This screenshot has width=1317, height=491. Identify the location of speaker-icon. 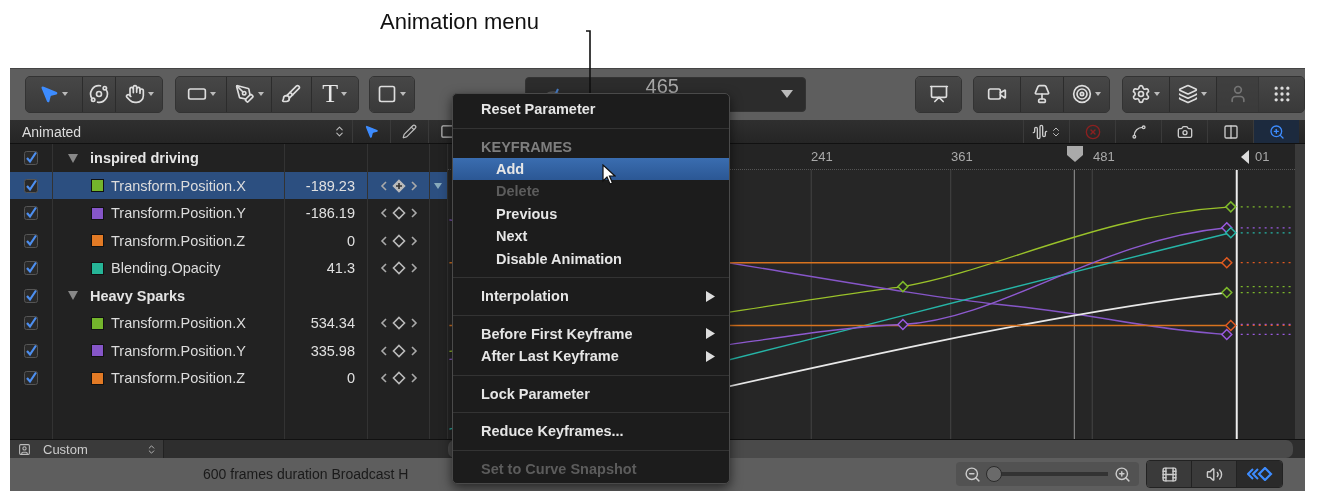
(1214, 474).